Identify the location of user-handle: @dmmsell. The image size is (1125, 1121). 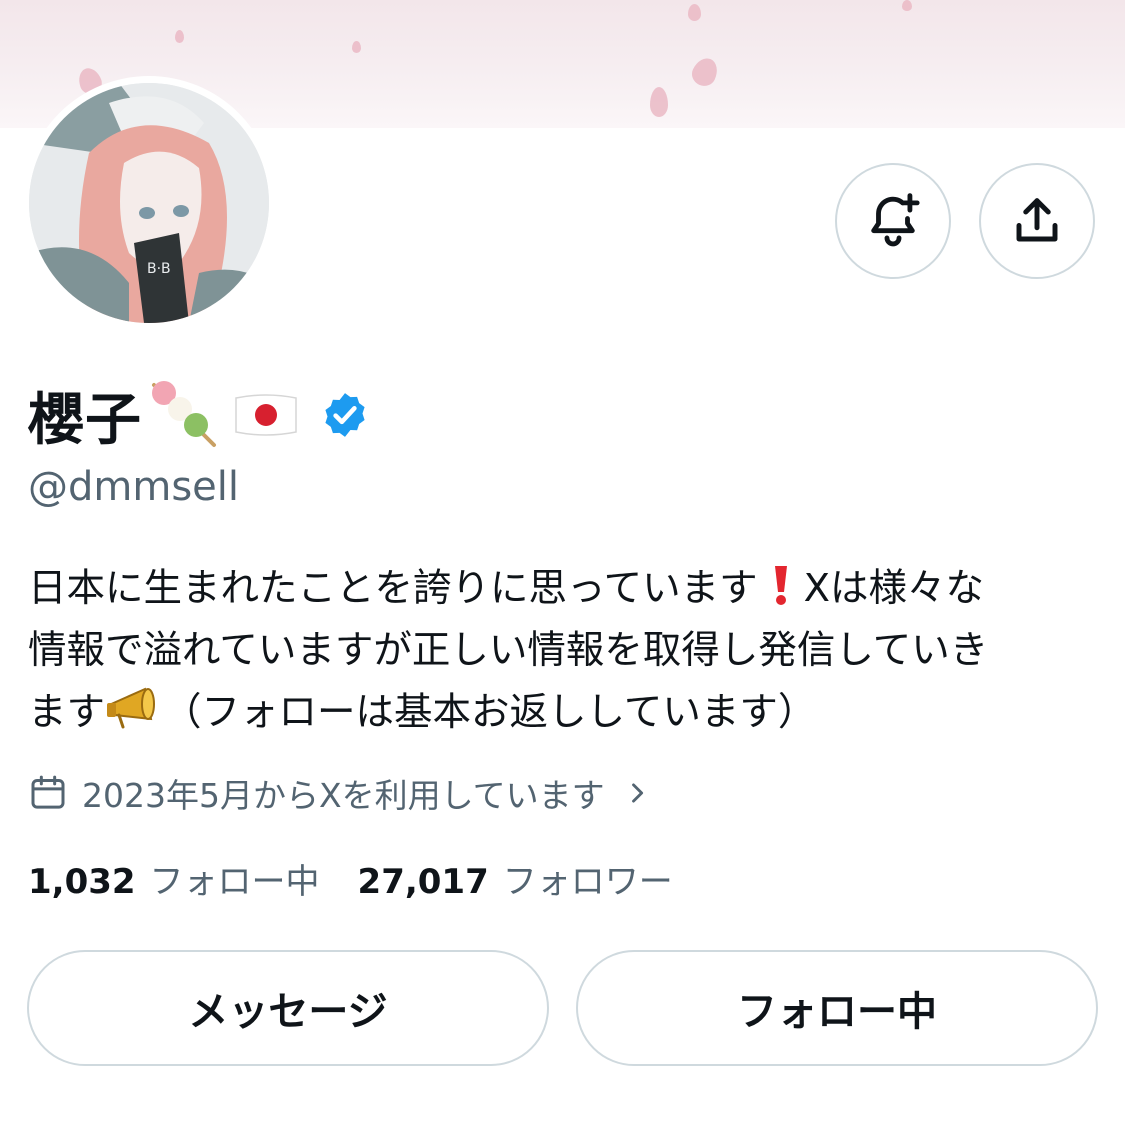
(133, 487).